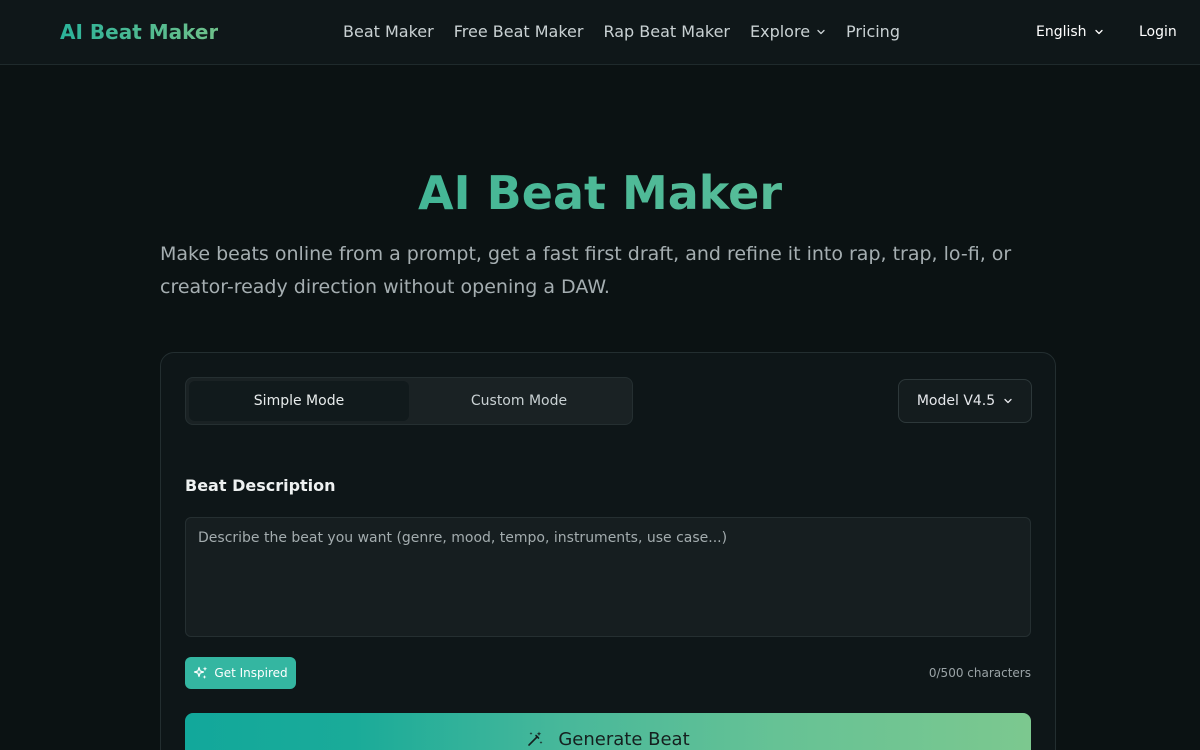 The image size is (1200, 750). I want to click on nav-link-label: Beat Maker, so click(388, 31).